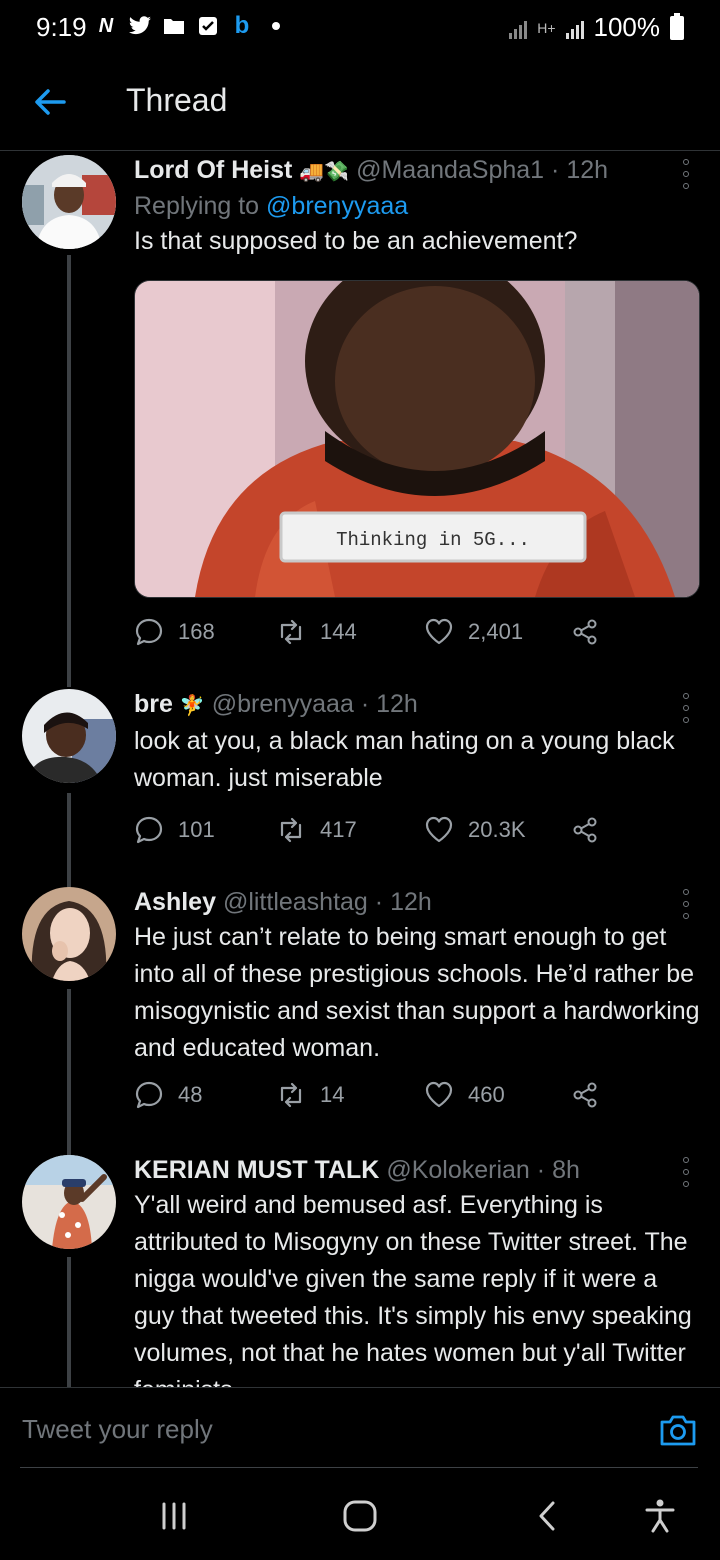  I want to click on like-count: 460, so click(486, 1094).